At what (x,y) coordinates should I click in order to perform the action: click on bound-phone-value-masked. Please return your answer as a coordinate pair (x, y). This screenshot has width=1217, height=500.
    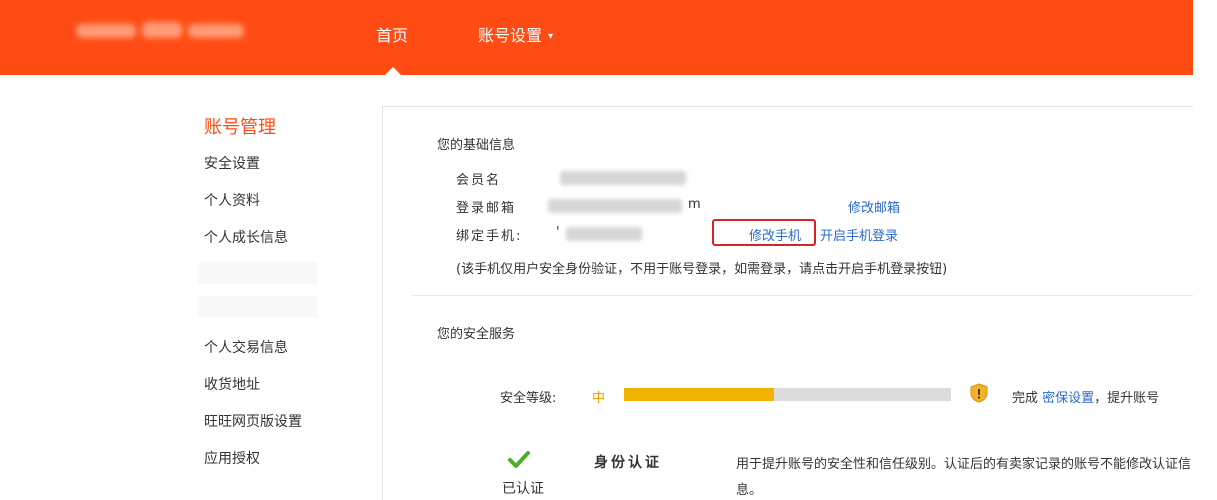
    Looking at the image, I should click on (604, 234).